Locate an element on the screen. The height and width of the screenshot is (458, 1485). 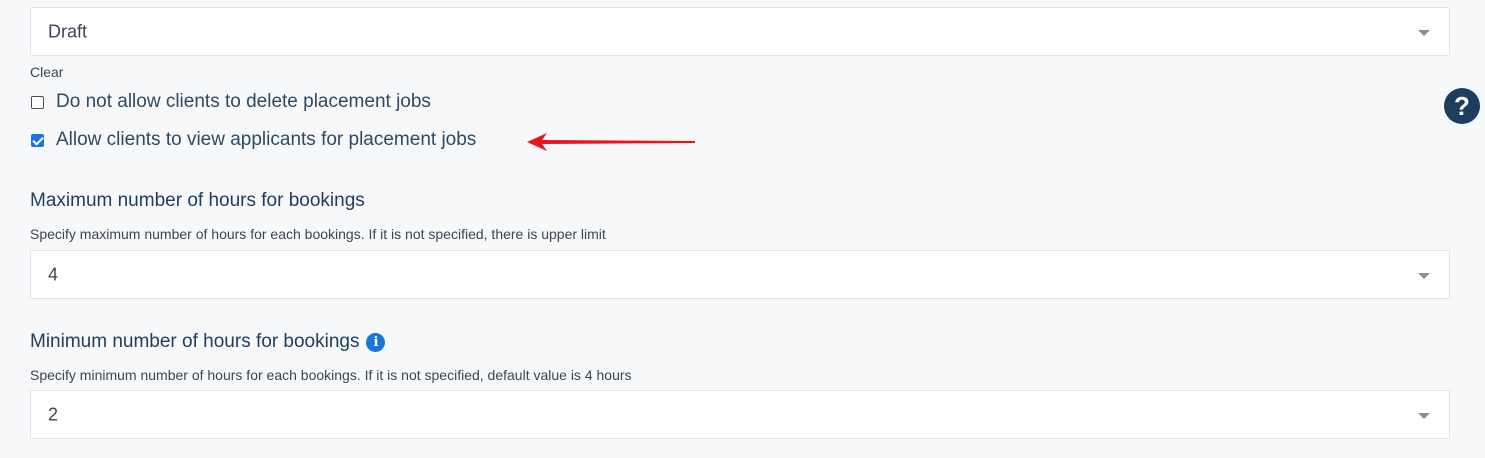
red-arrow-annotation is located at coordinates (611, 142).